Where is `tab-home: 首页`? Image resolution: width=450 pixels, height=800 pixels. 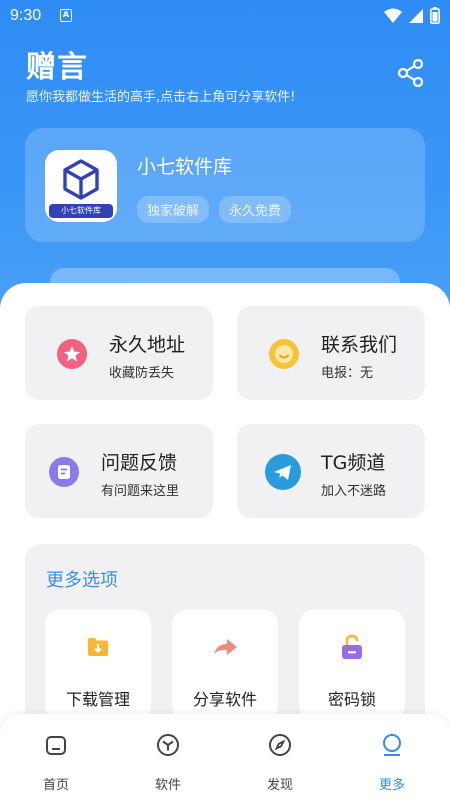
tab-home: 首页 is located at coordinates (56, 762).